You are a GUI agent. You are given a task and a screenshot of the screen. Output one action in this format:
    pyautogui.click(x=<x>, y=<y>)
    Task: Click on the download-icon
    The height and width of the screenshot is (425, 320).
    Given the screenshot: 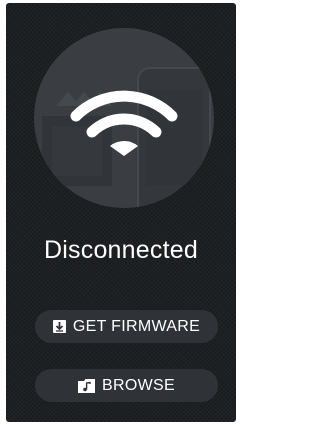 What is the action you would take?
    pyautogui.click(x=59, y=326)
    